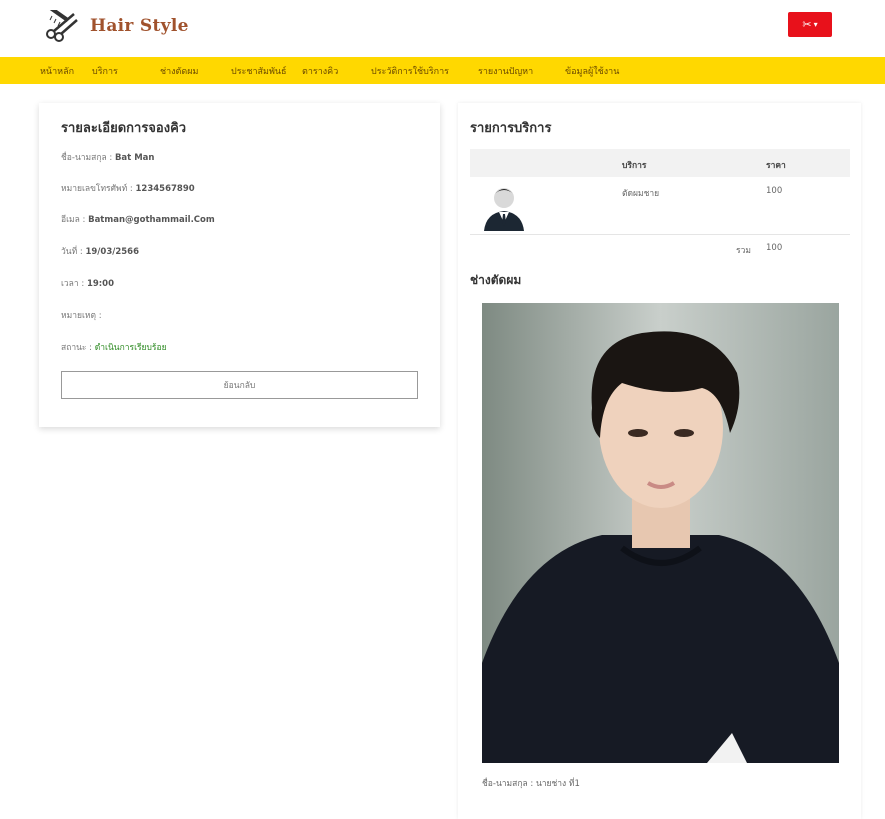 Image resolution: width=885 pixels, height=819 pixels. Describe the element at coordinates (179, 71) in the screenshot. I see `nav-item-barbers: ช่างตัดผม` at that location.